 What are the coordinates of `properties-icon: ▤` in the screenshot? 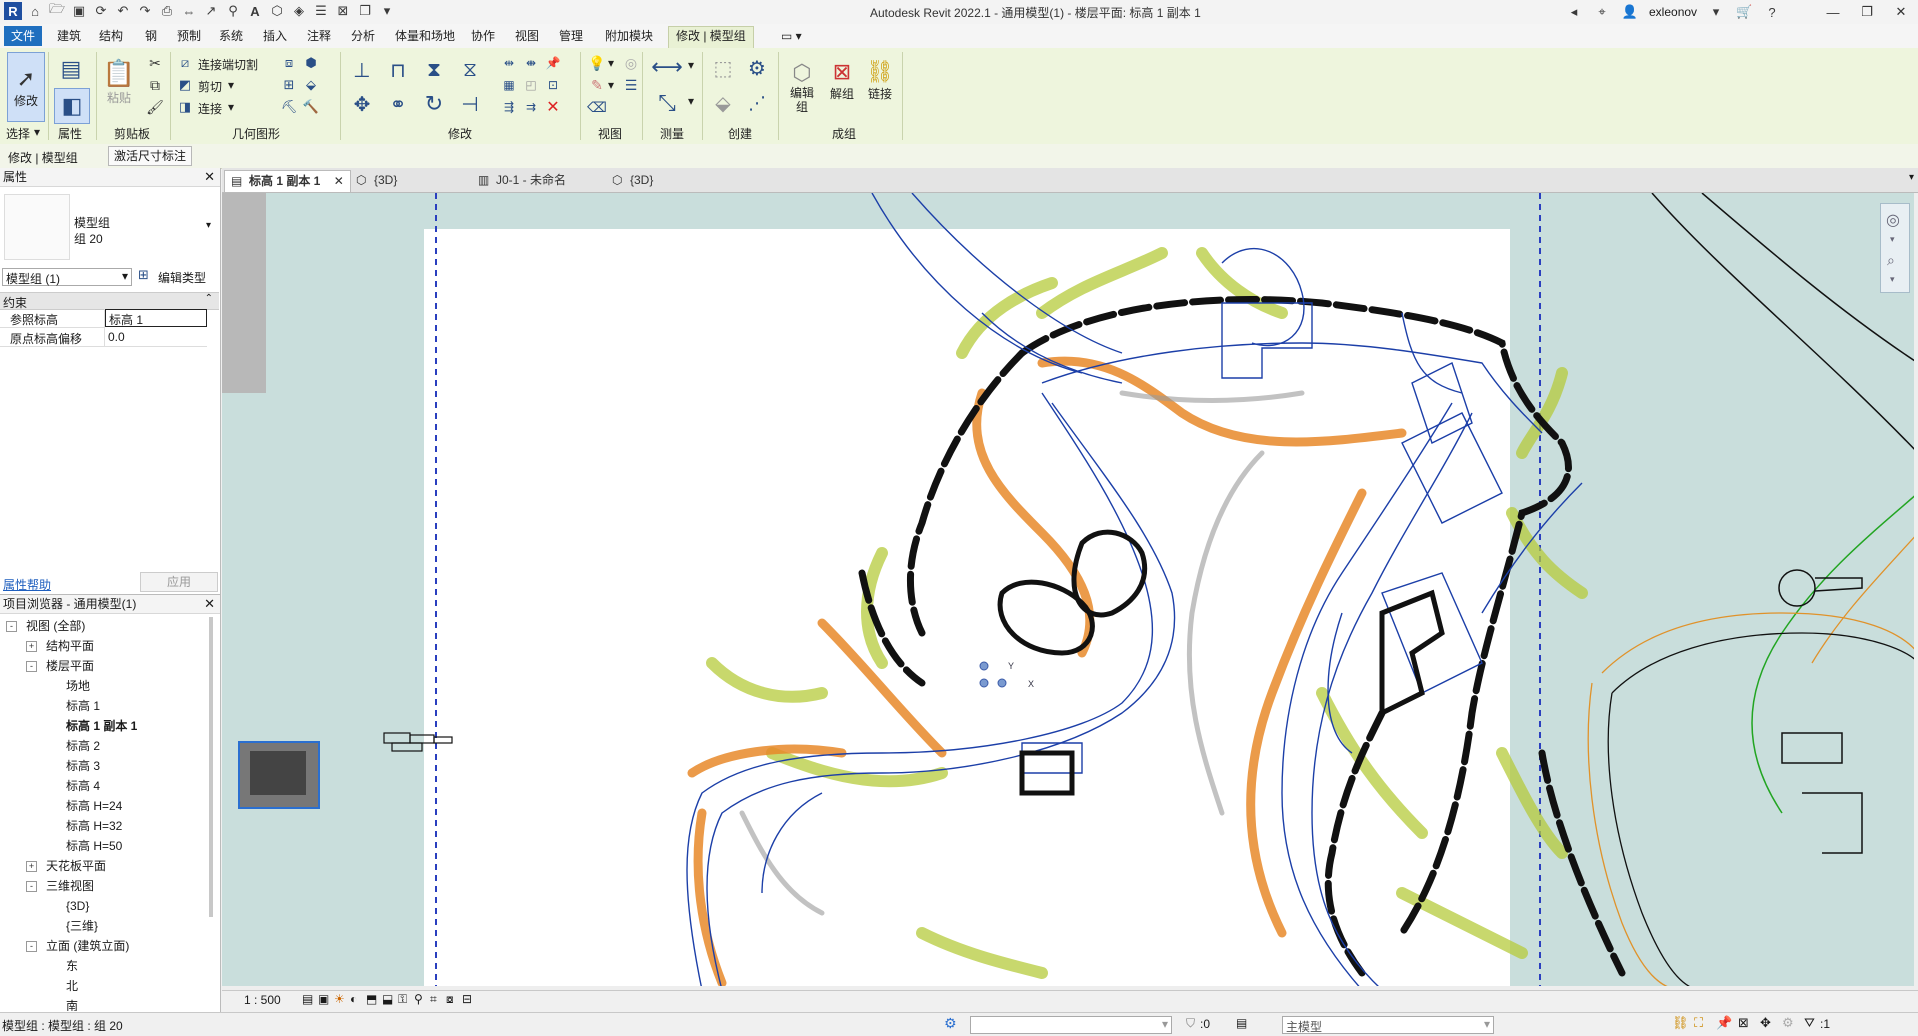 It's located at (71, 69).